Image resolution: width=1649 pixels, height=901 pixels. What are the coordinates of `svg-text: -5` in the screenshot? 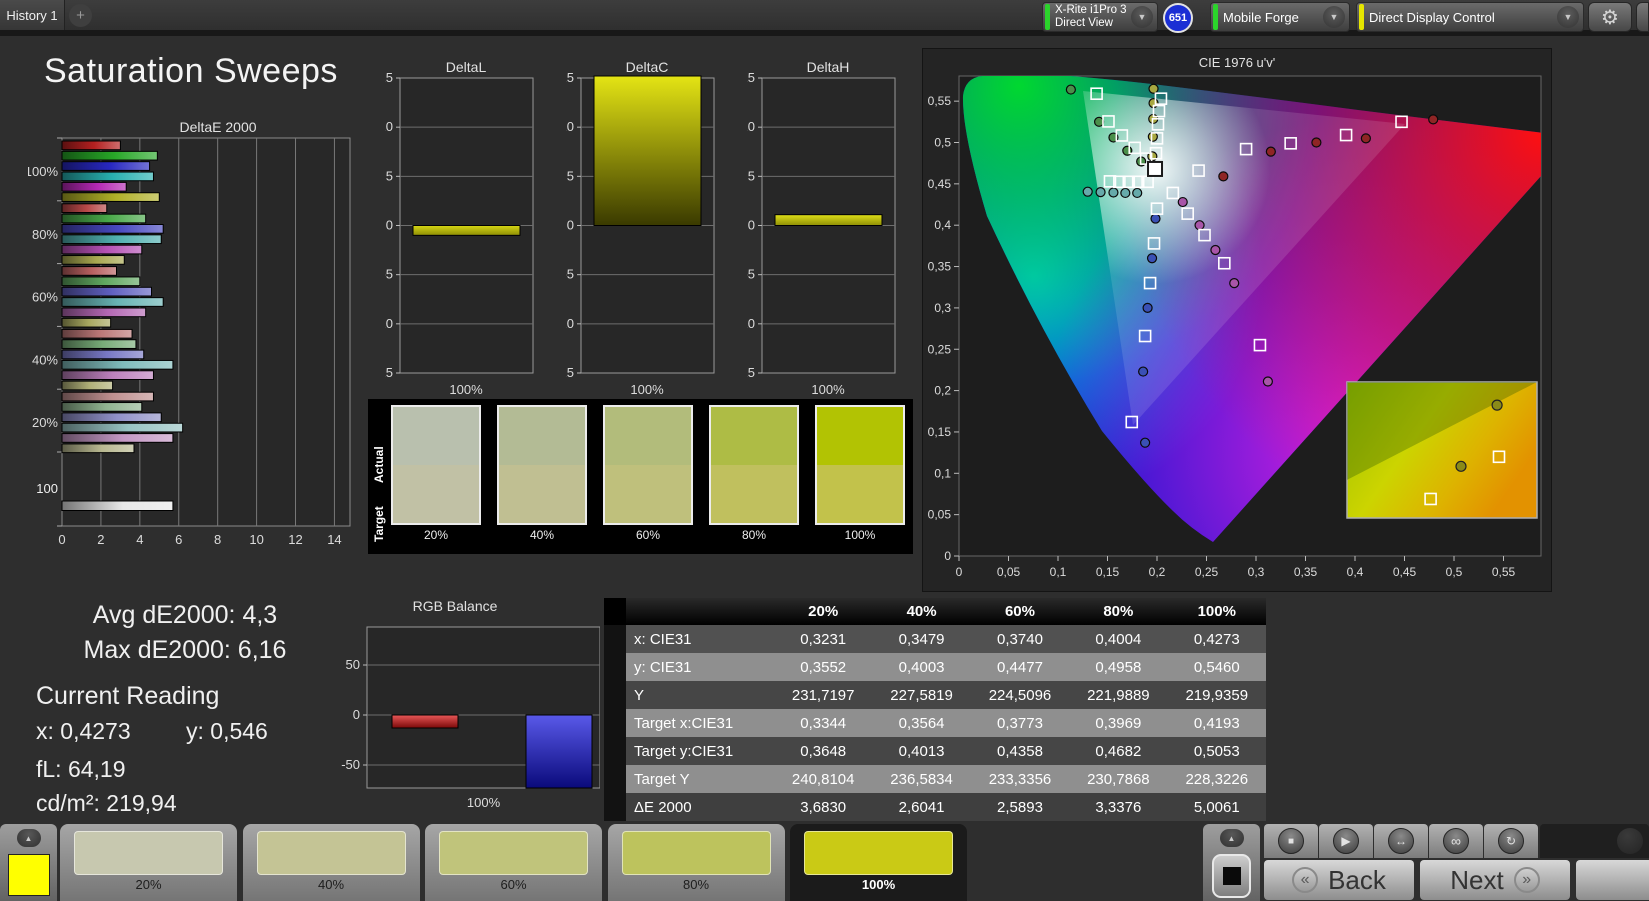 It's located at (570, 274).